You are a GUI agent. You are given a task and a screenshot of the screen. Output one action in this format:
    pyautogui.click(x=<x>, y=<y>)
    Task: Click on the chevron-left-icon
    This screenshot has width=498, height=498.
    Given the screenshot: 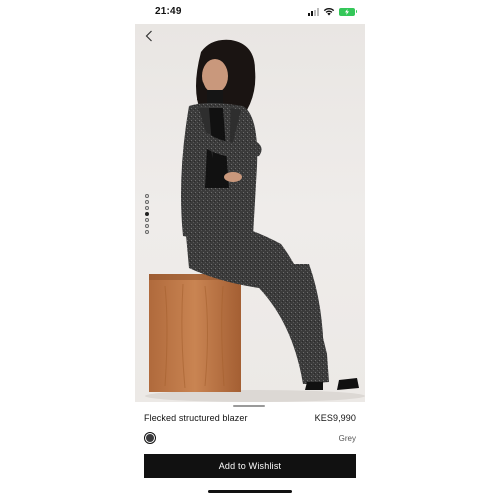 What is the action you would take?
    pyautogui.click(x=148, y=36)
    